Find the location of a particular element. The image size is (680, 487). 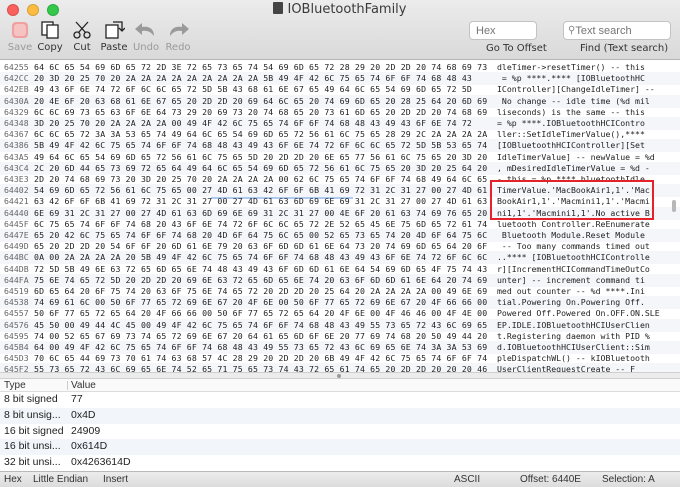

inspector-value: 24909 is located at coordinates (85, 432).